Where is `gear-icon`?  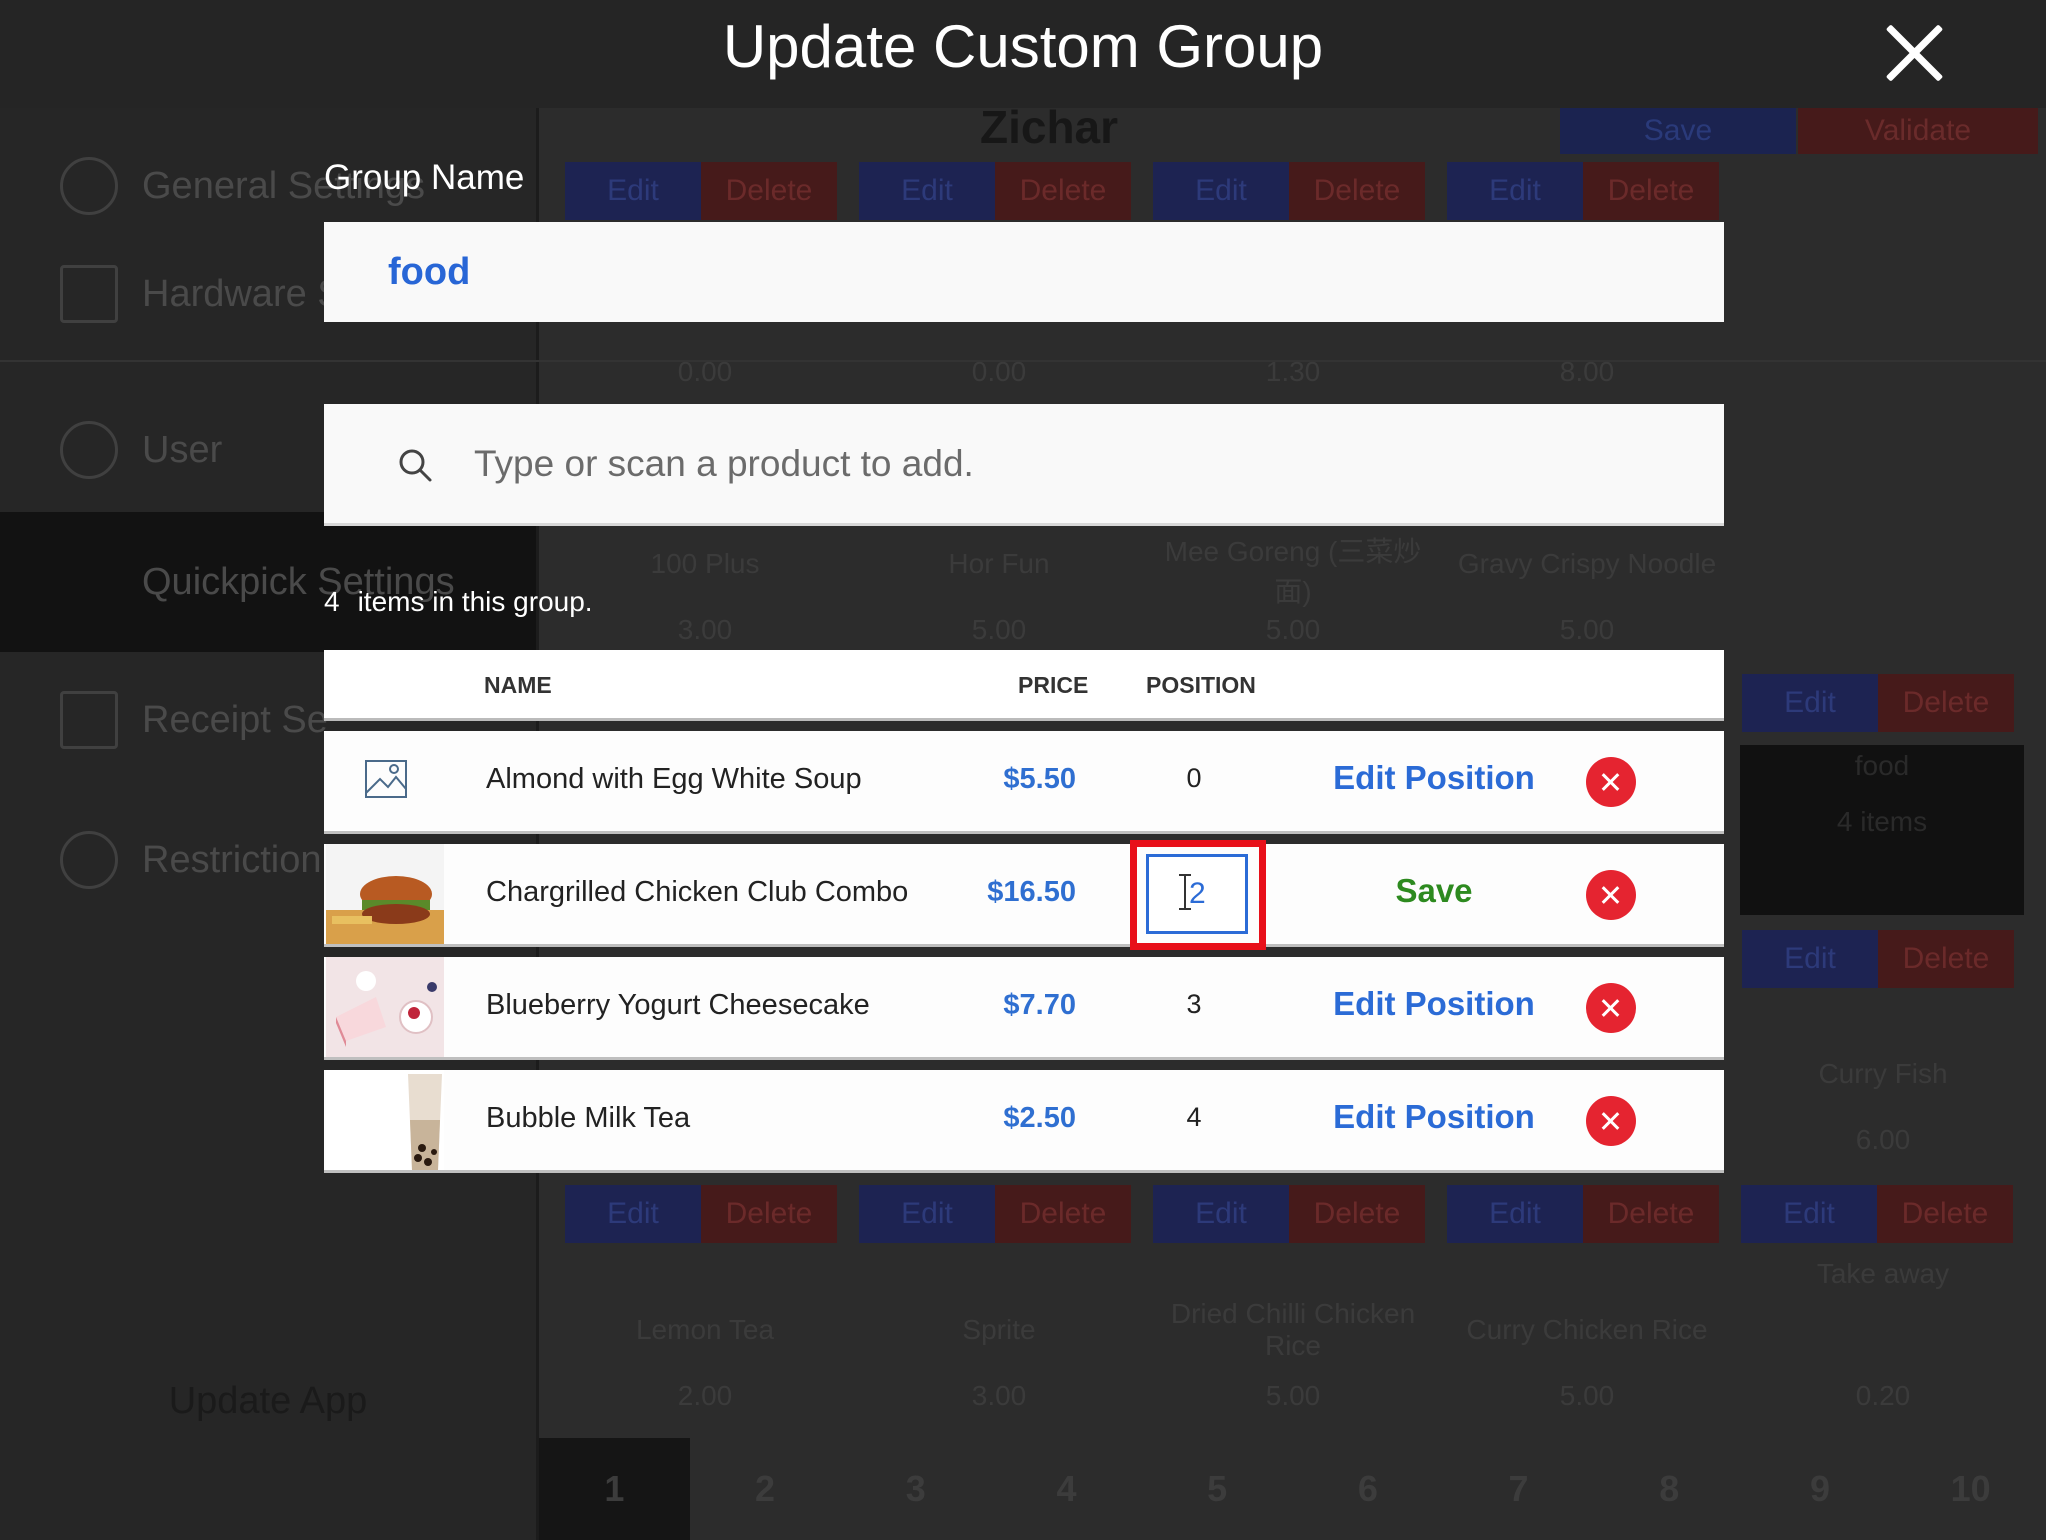
gear-icon is located at coordinates (89, 186).